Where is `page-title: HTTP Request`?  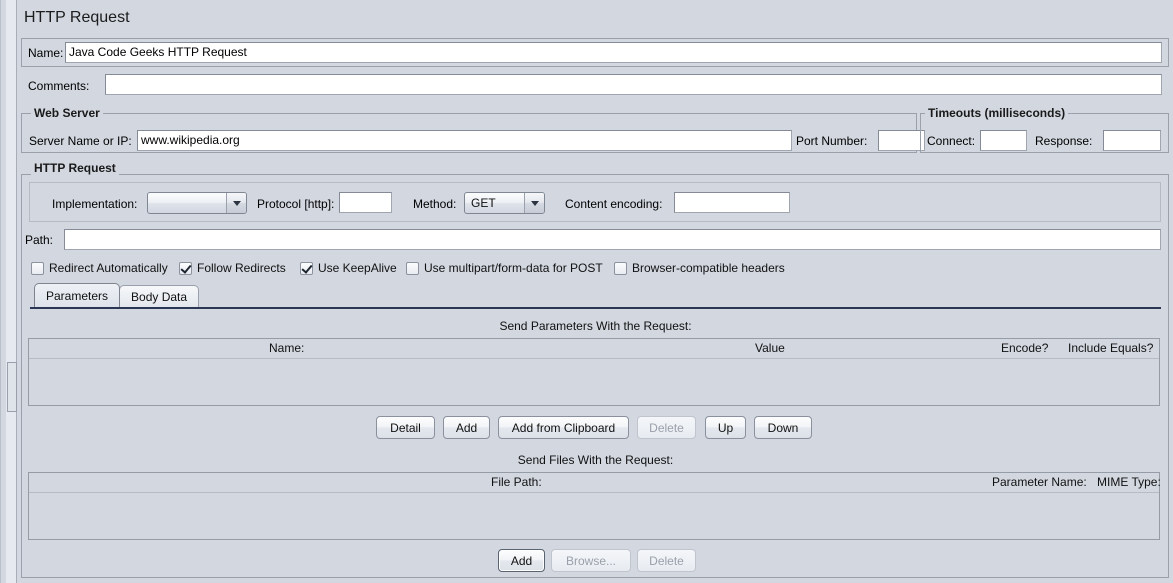 page-title: HTTP Request is located at coordinates (77, 17).